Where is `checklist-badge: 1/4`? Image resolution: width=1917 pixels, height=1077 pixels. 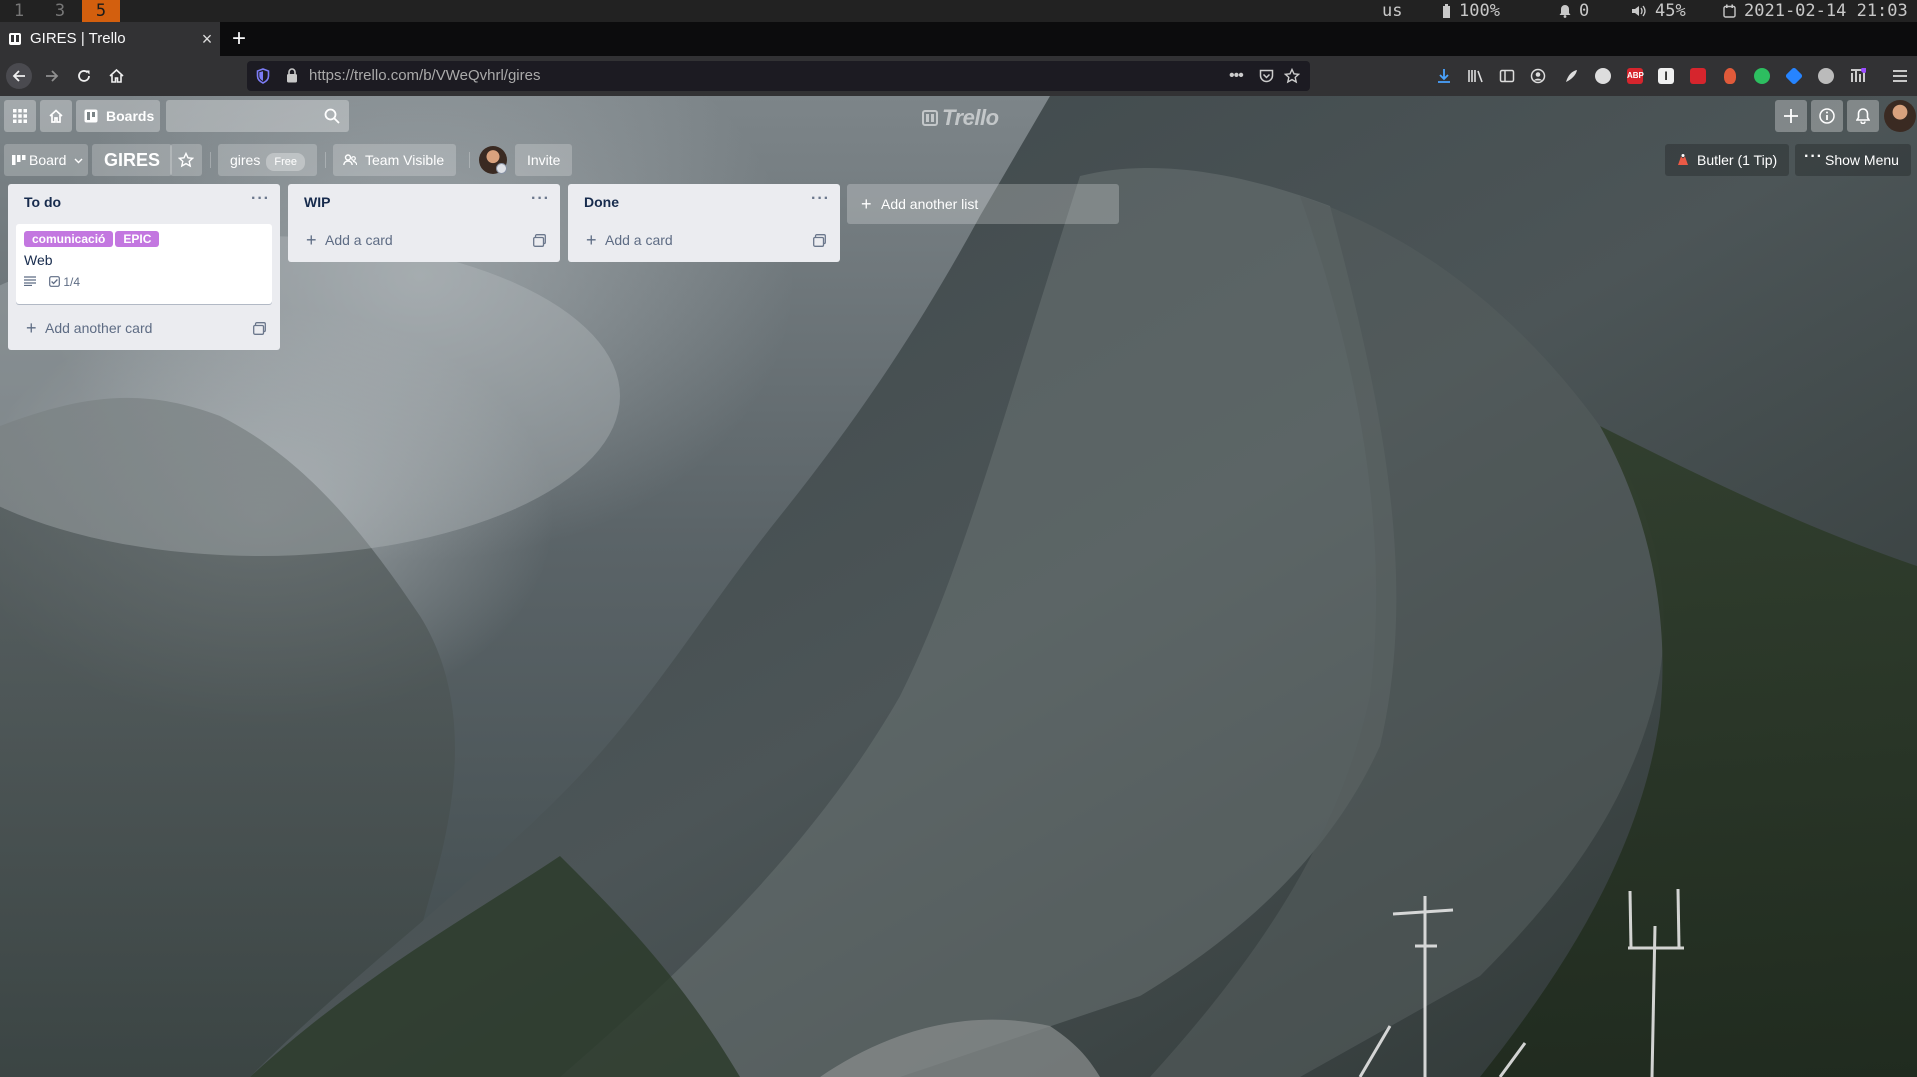
checklist-badge: 1/4 is located at coordinates (64, 282).